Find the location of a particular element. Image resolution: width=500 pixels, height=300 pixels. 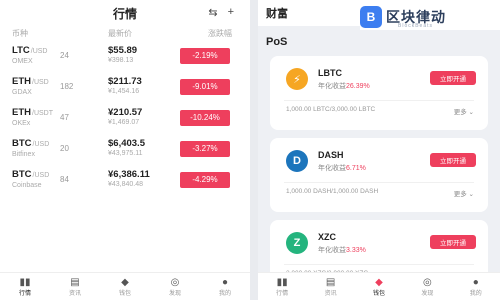

bottom-tabbar: ▮▮ 行情 ▤ 资讯 ◆ 钱包 ◎ 发现 ● 我的 is located at coordinates (125, 286).